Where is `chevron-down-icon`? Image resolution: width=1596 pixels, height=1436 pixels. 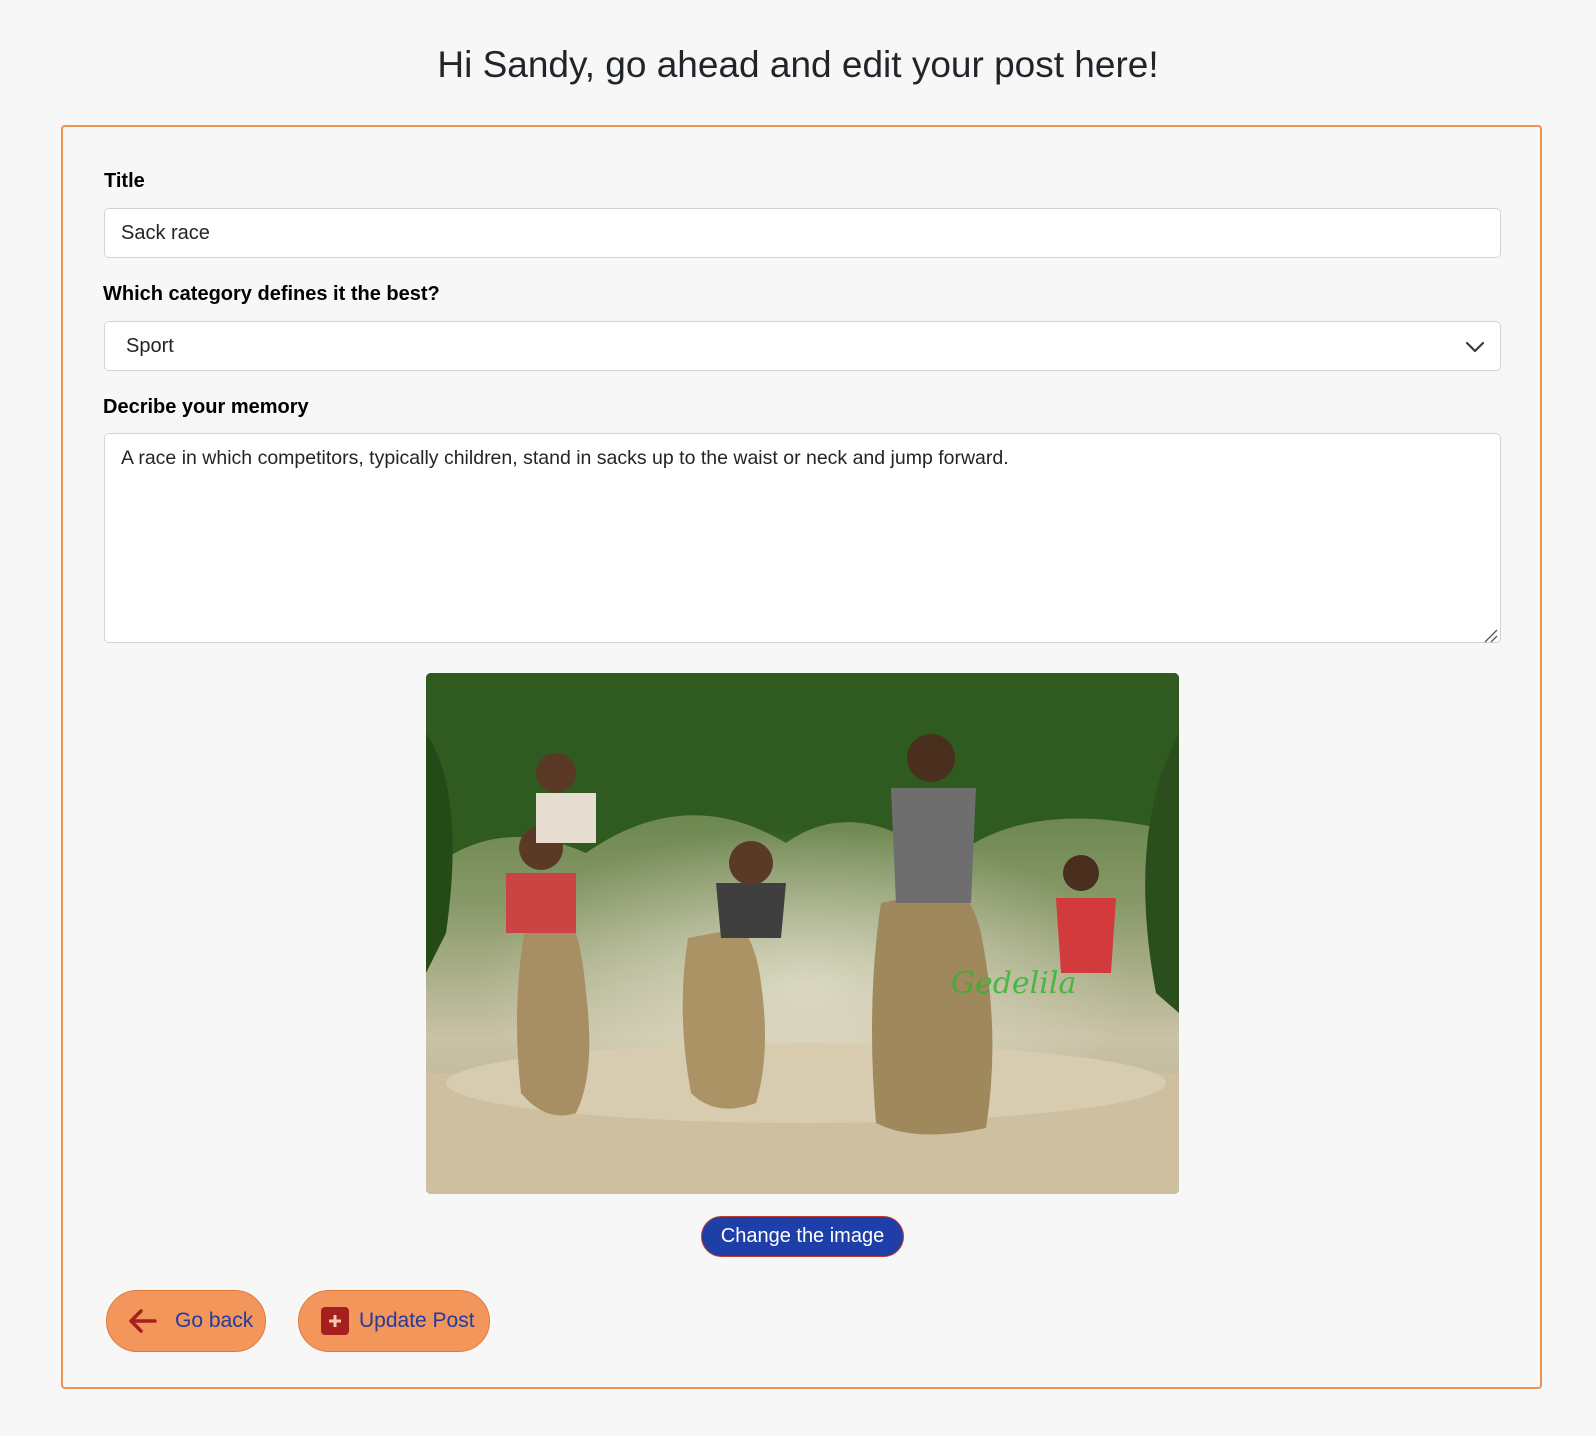
chevron-down-icon is located at coordinates (1475, 347).